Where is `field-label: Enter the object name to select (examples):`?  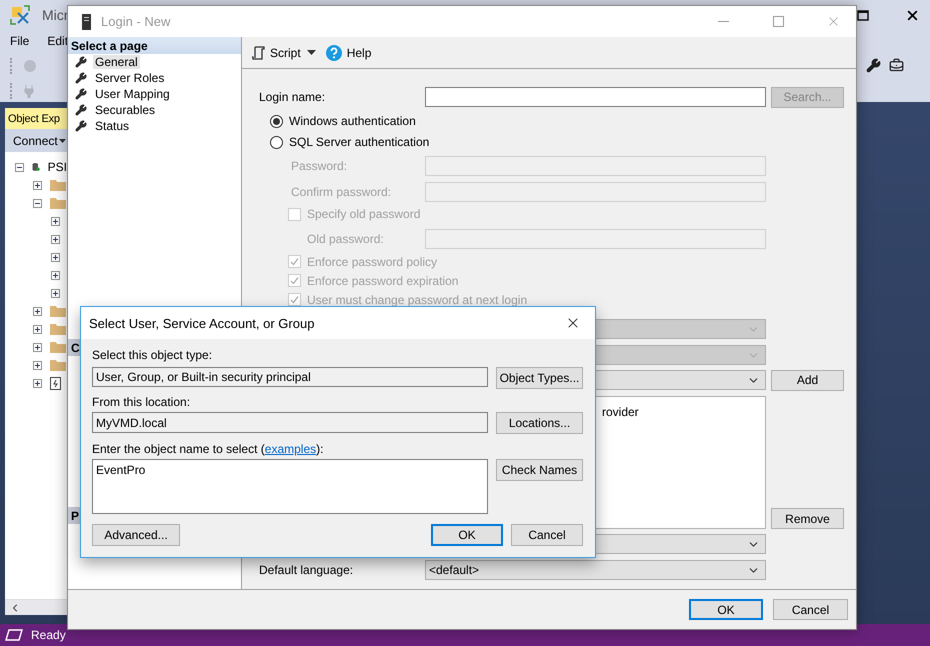 field-label: Enter the object name to select (examples): is located at coordinates (208, 449).